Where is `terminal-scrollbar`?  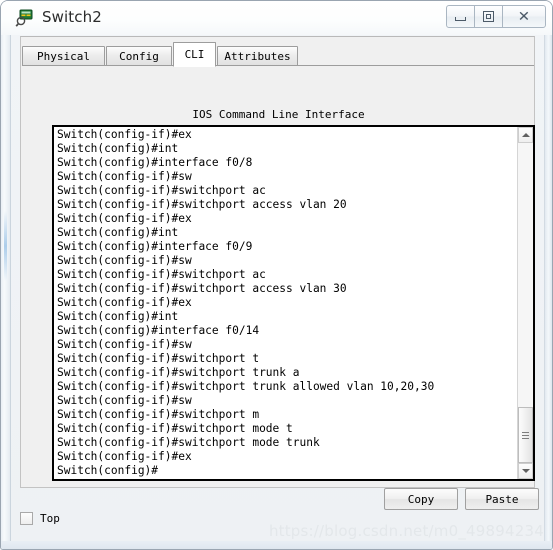 terminal-scrollbar is located at coordinates (525, 303).